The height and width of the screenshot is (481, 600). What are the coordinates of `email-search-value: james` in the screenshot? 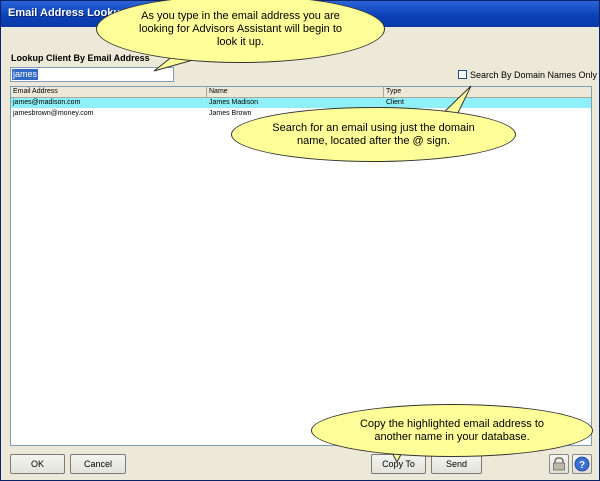 It's located at (25, 74).